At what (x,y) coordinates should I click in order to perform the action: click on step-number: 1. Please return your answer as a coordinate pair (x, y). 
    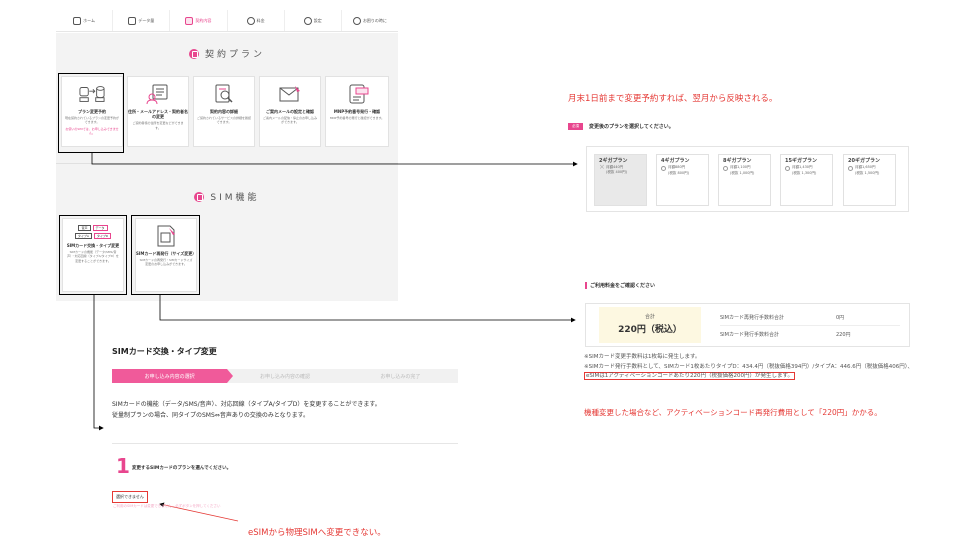
    Looking at the image, I should click on (123, 466).